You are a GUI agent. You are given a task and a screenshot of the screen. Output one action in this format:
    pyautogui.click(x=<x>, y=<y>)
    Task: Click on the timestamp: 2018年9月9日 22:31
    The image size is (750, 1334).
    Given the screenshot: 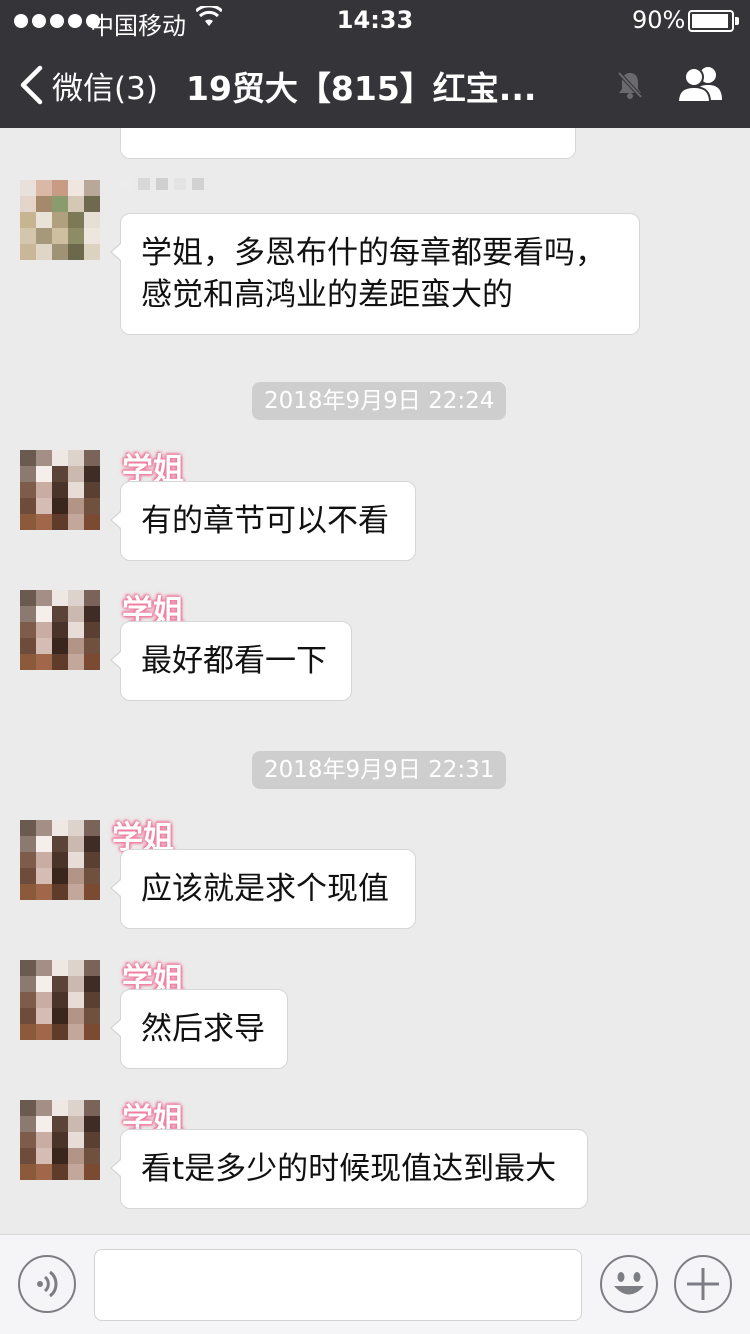 What is the action you would take?
    pyautogui.click(x=379, y=770)
    